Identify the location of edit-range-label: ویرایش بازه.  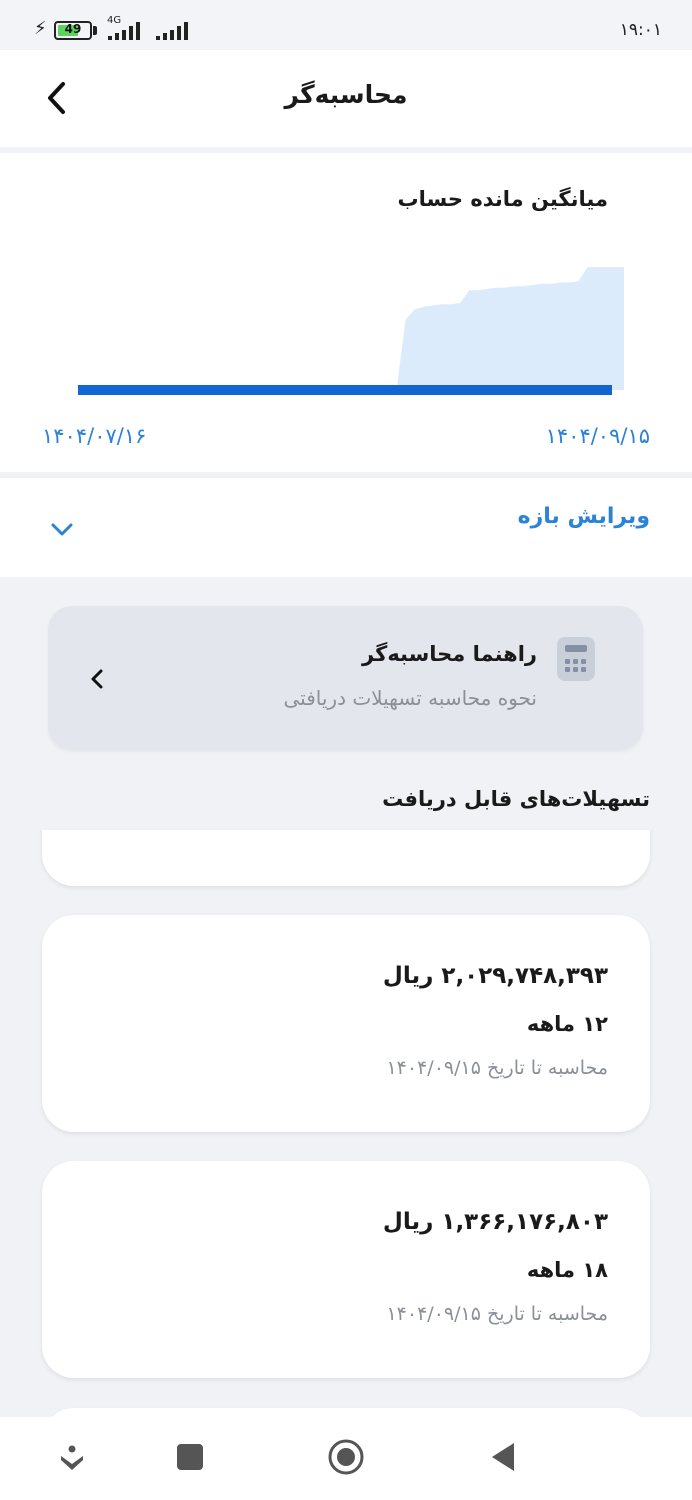
(583, 516).